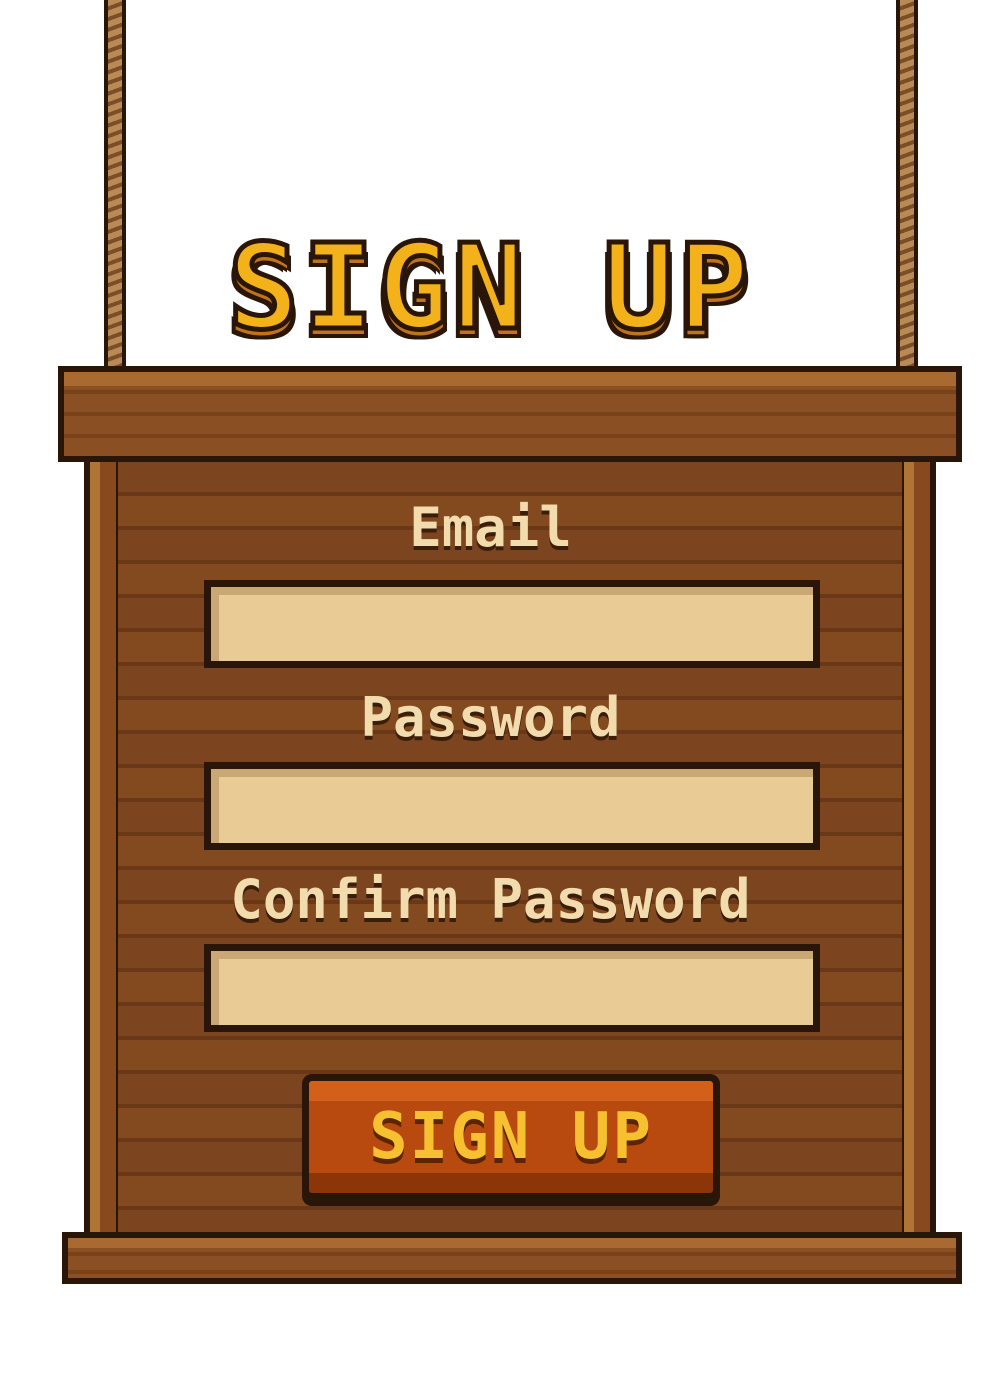 The image size is (981, 1383). Describe the element at coordinates (512, 1258) in the screenshot. I see `bottom-wooden-beam` at that location.